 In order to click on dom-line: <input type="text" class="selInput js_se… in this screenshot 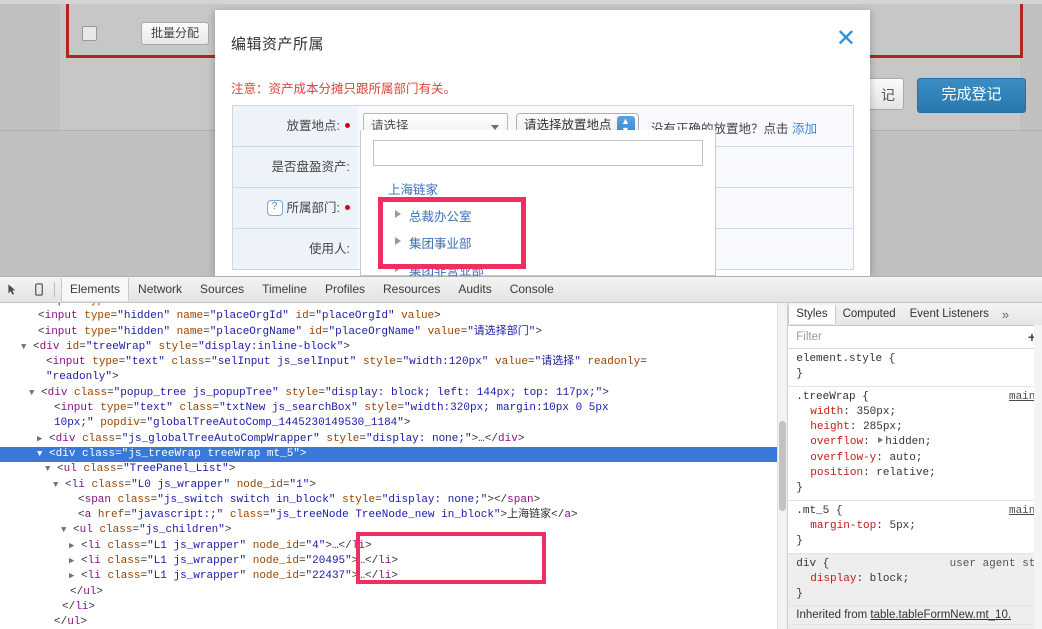, I will do `click(393, 362)`.